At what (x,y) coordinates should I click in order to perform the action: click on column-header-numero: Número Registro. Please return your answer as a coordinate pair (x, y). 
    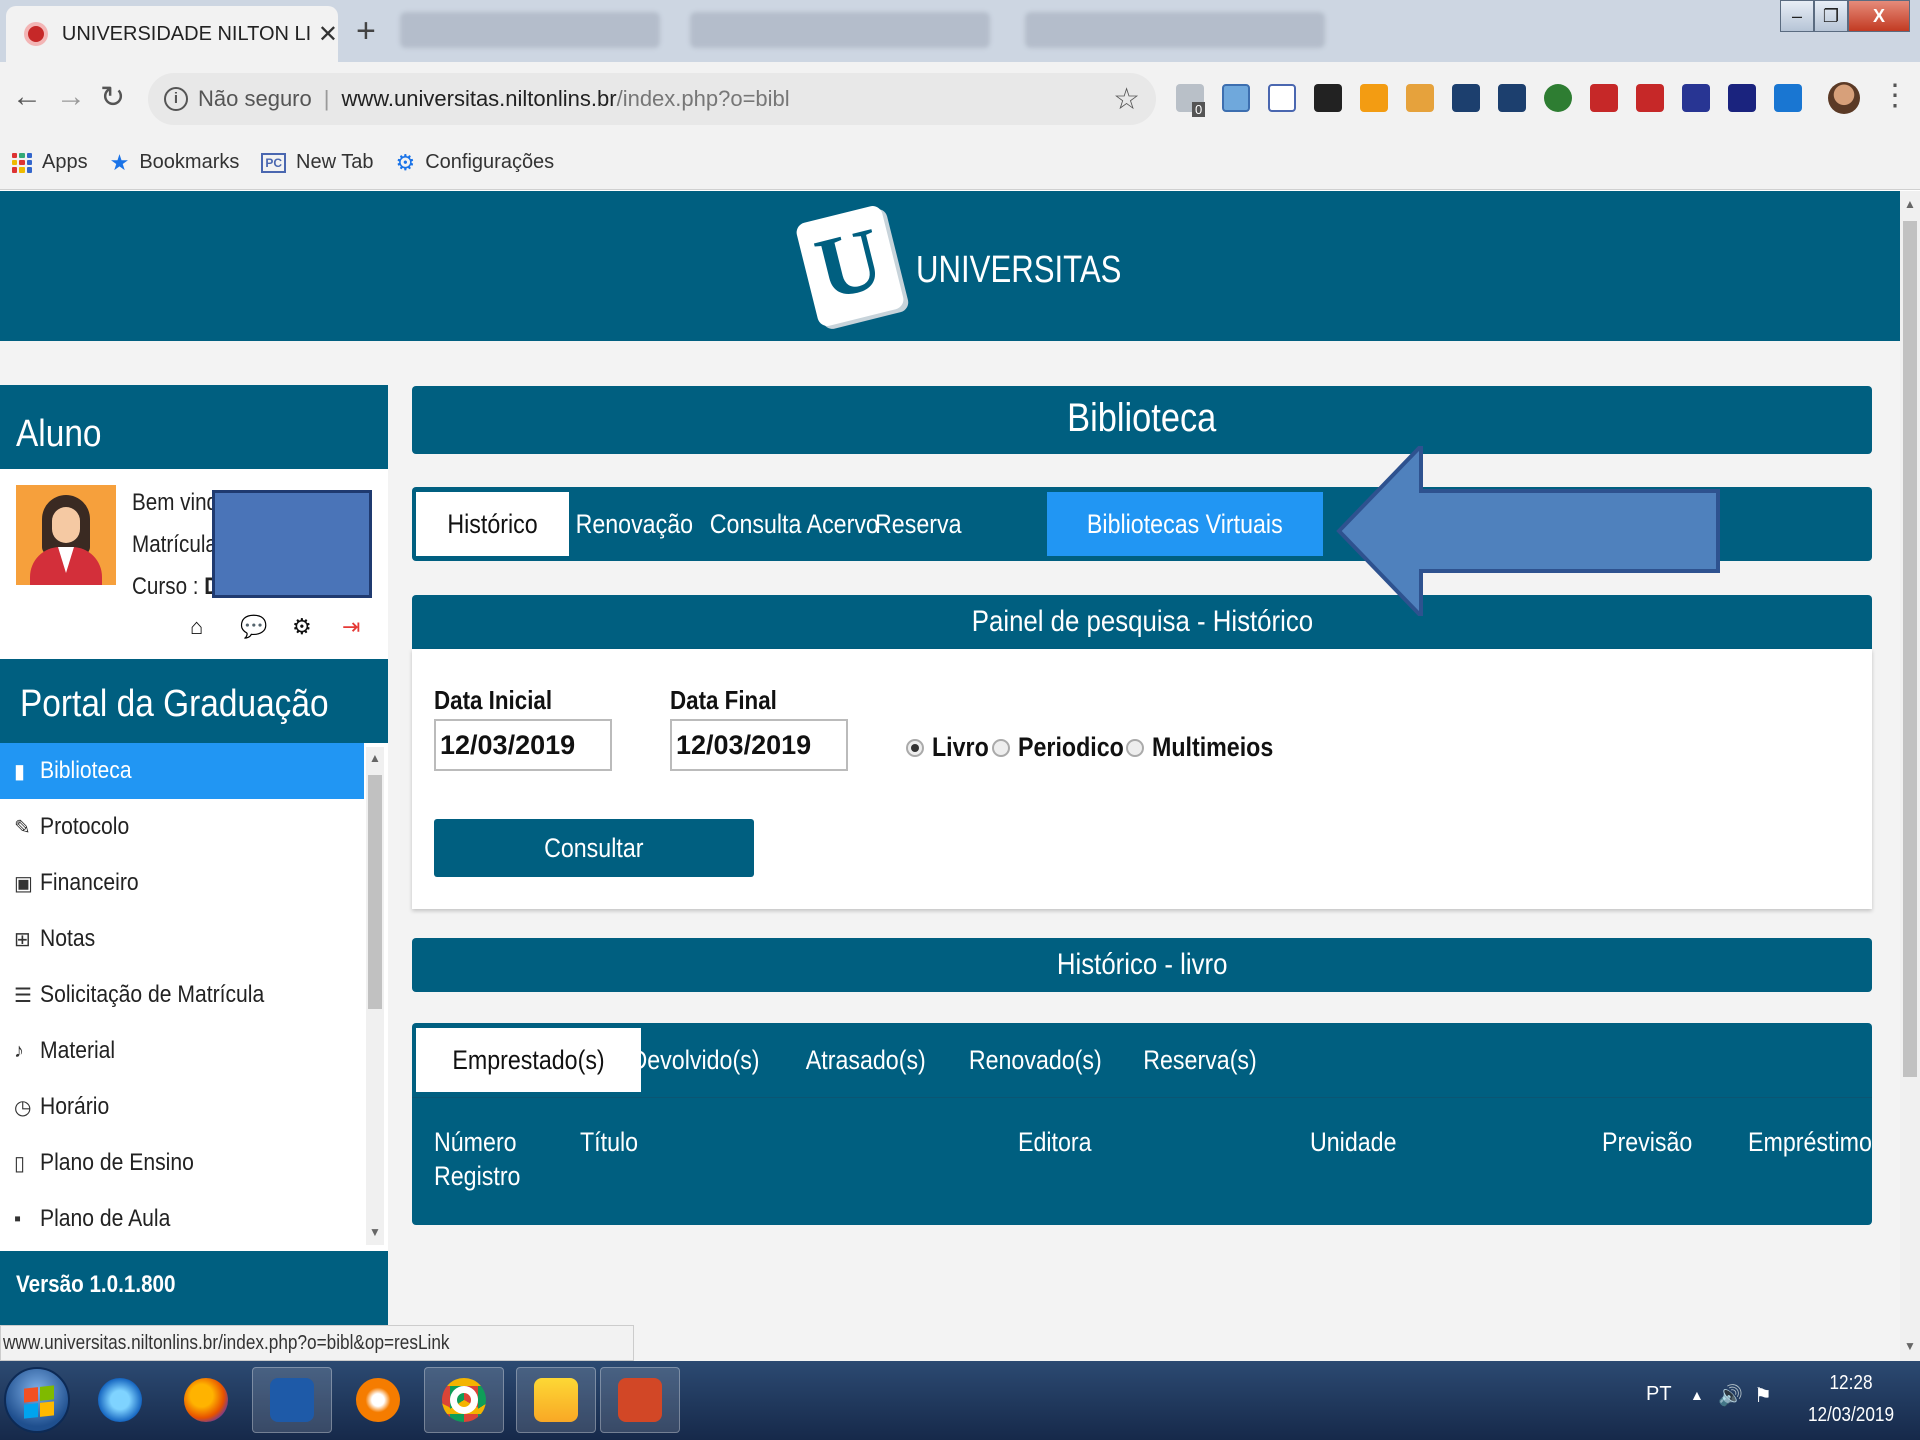
    Looking at the image, I should click on (477, 1159).